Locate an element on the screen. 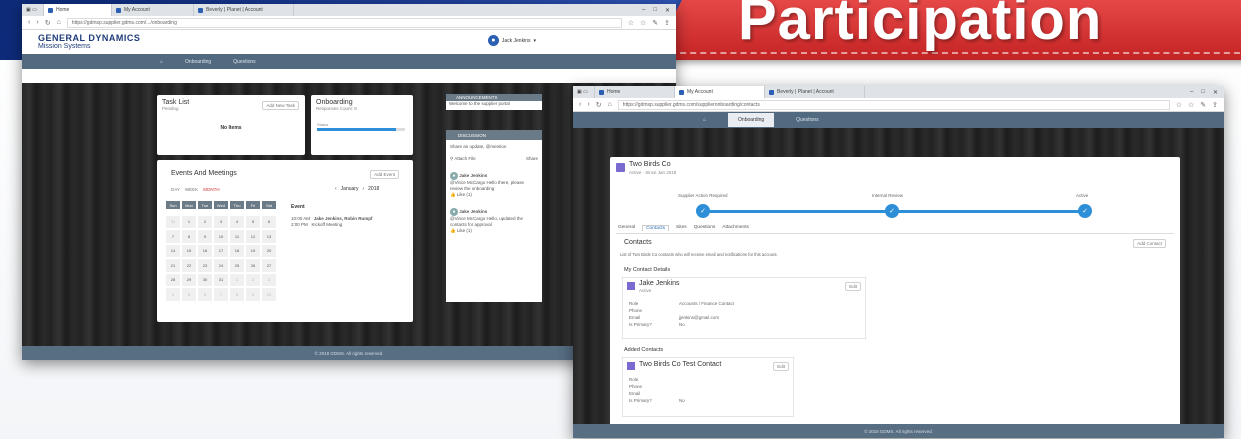 The width and height of the screenshot is (1241, 439). tab-questions: Questions is located at coordinates (705, 228).